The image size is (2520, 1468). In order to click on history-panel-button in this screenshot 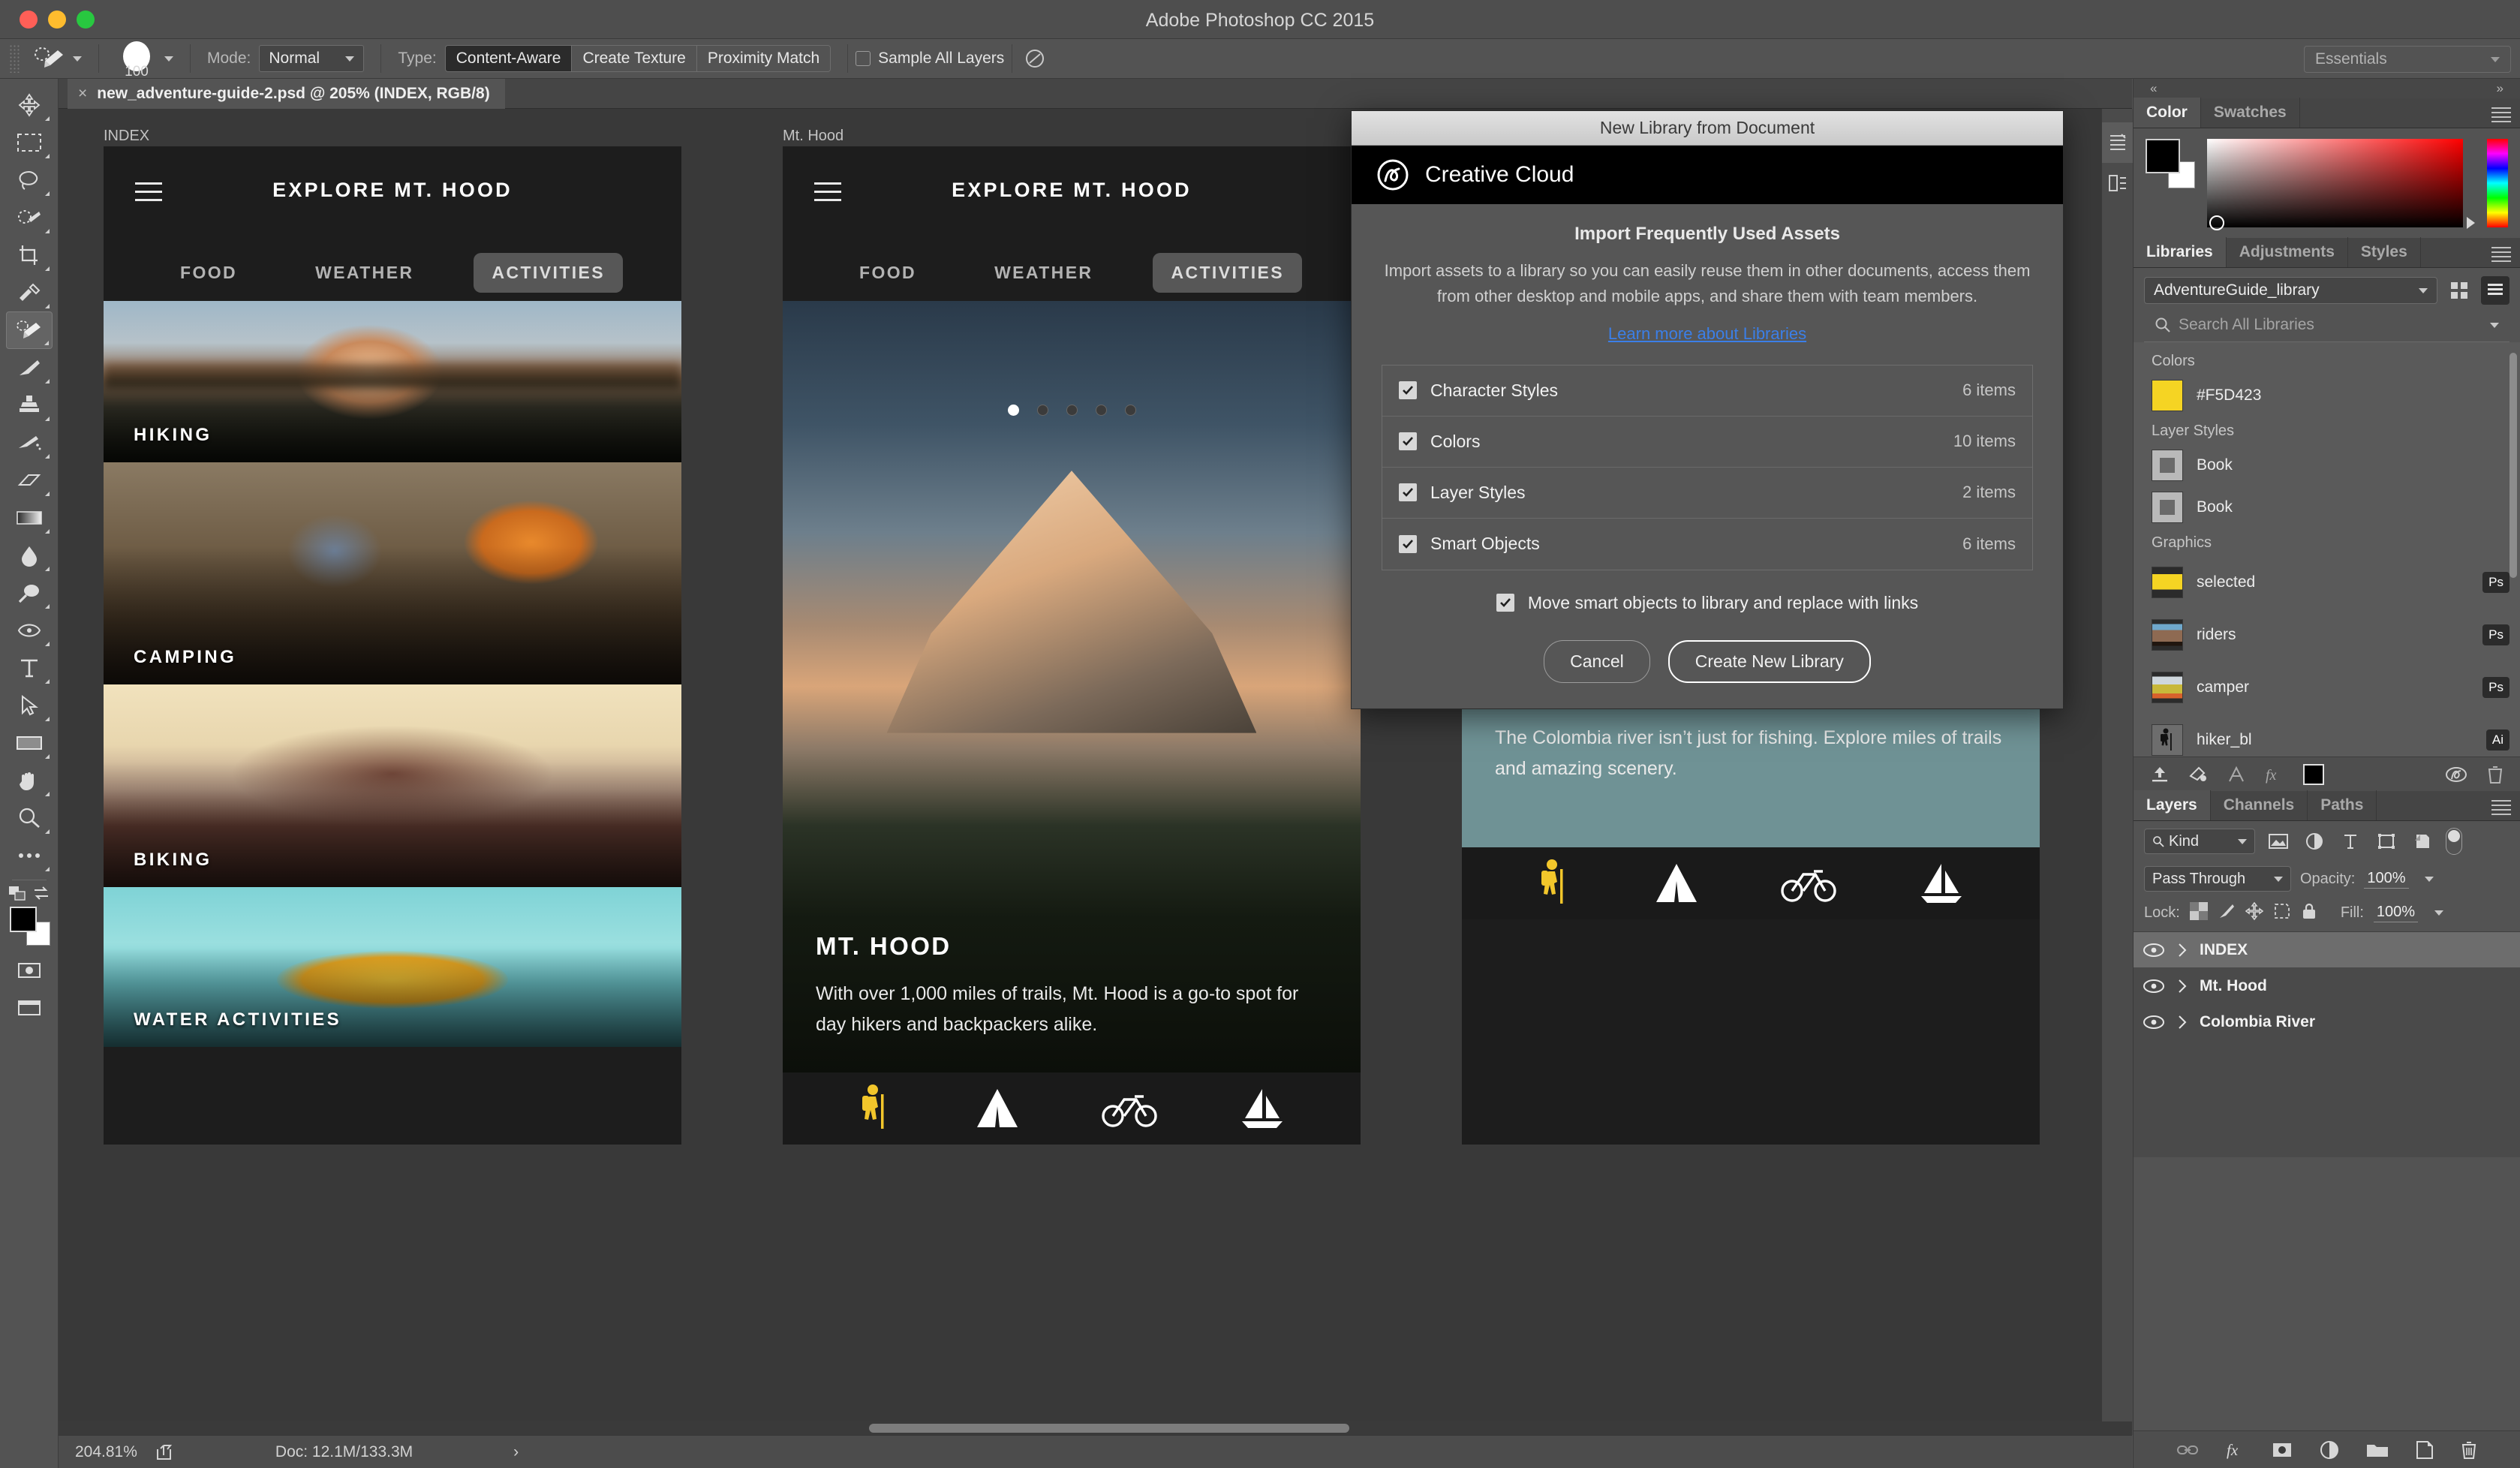, I will do `click(2118, 142)`.